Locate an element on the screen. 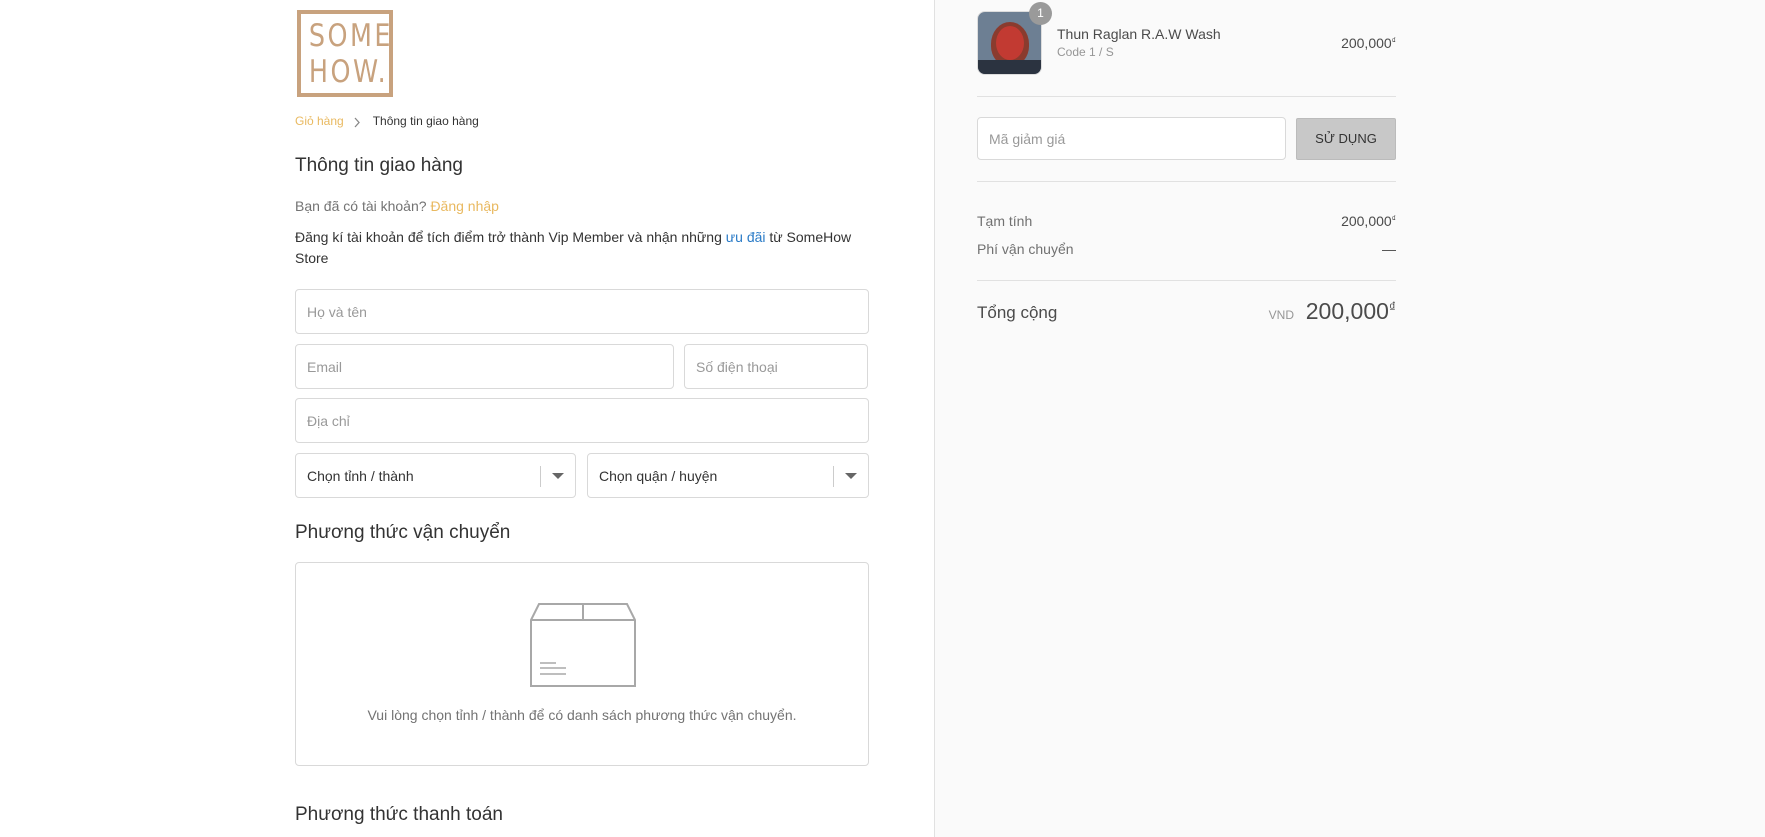  thumbnail-image-shirt is located at coordinates (1009, 67).